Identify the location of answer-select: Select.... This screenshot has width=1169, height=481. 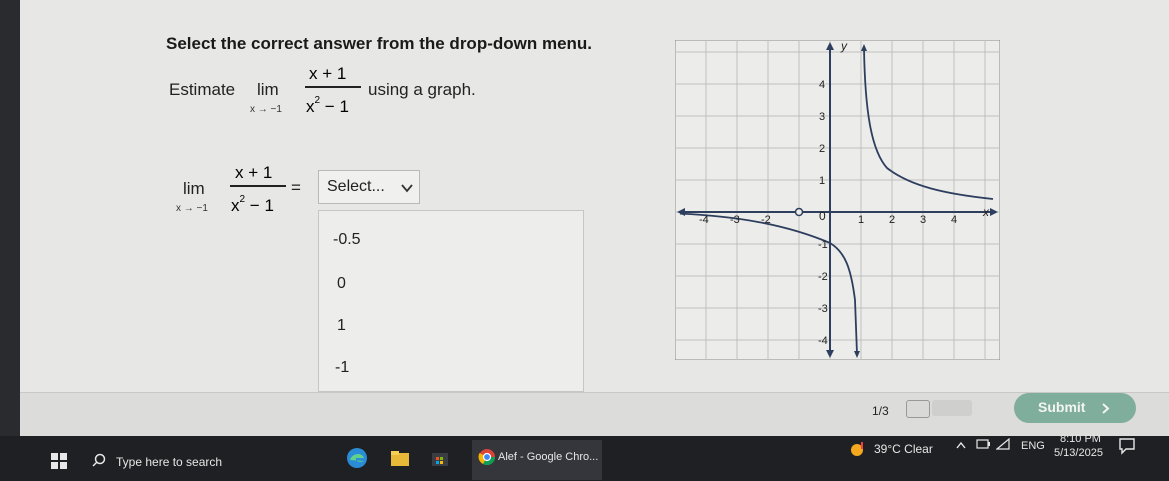
(369, 187).